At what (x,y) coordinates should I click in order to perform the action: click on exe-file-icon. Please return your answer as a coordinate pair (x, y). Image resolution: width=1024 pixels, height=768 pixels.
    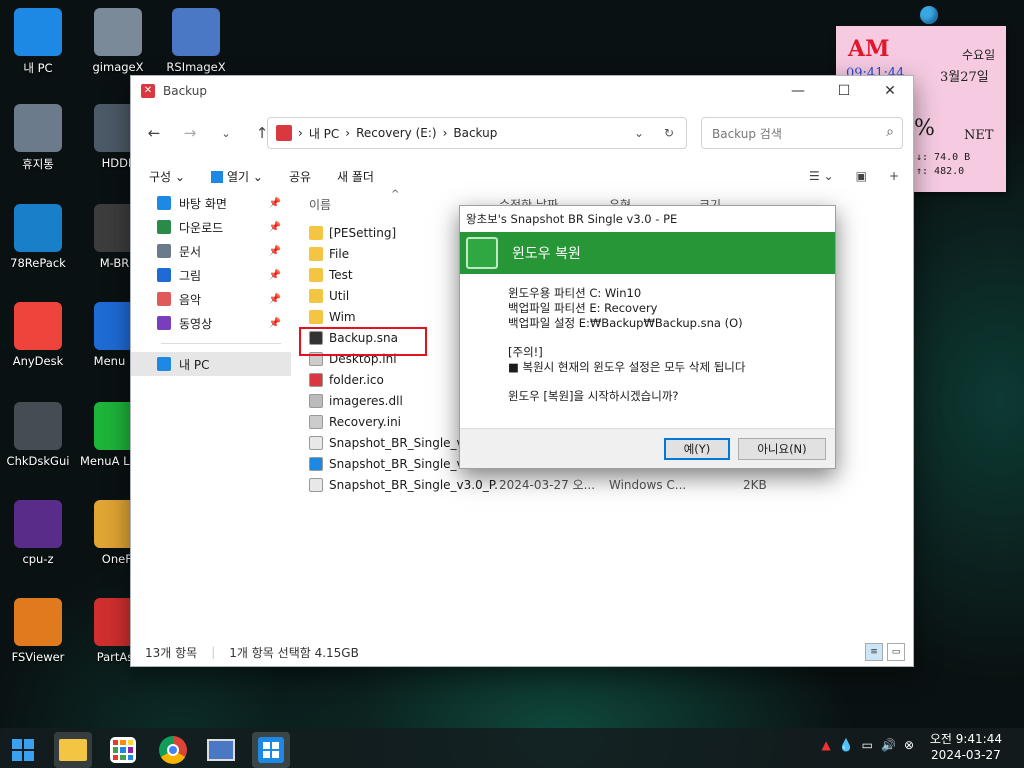
    Looking at the image, I should click on (316, 484).